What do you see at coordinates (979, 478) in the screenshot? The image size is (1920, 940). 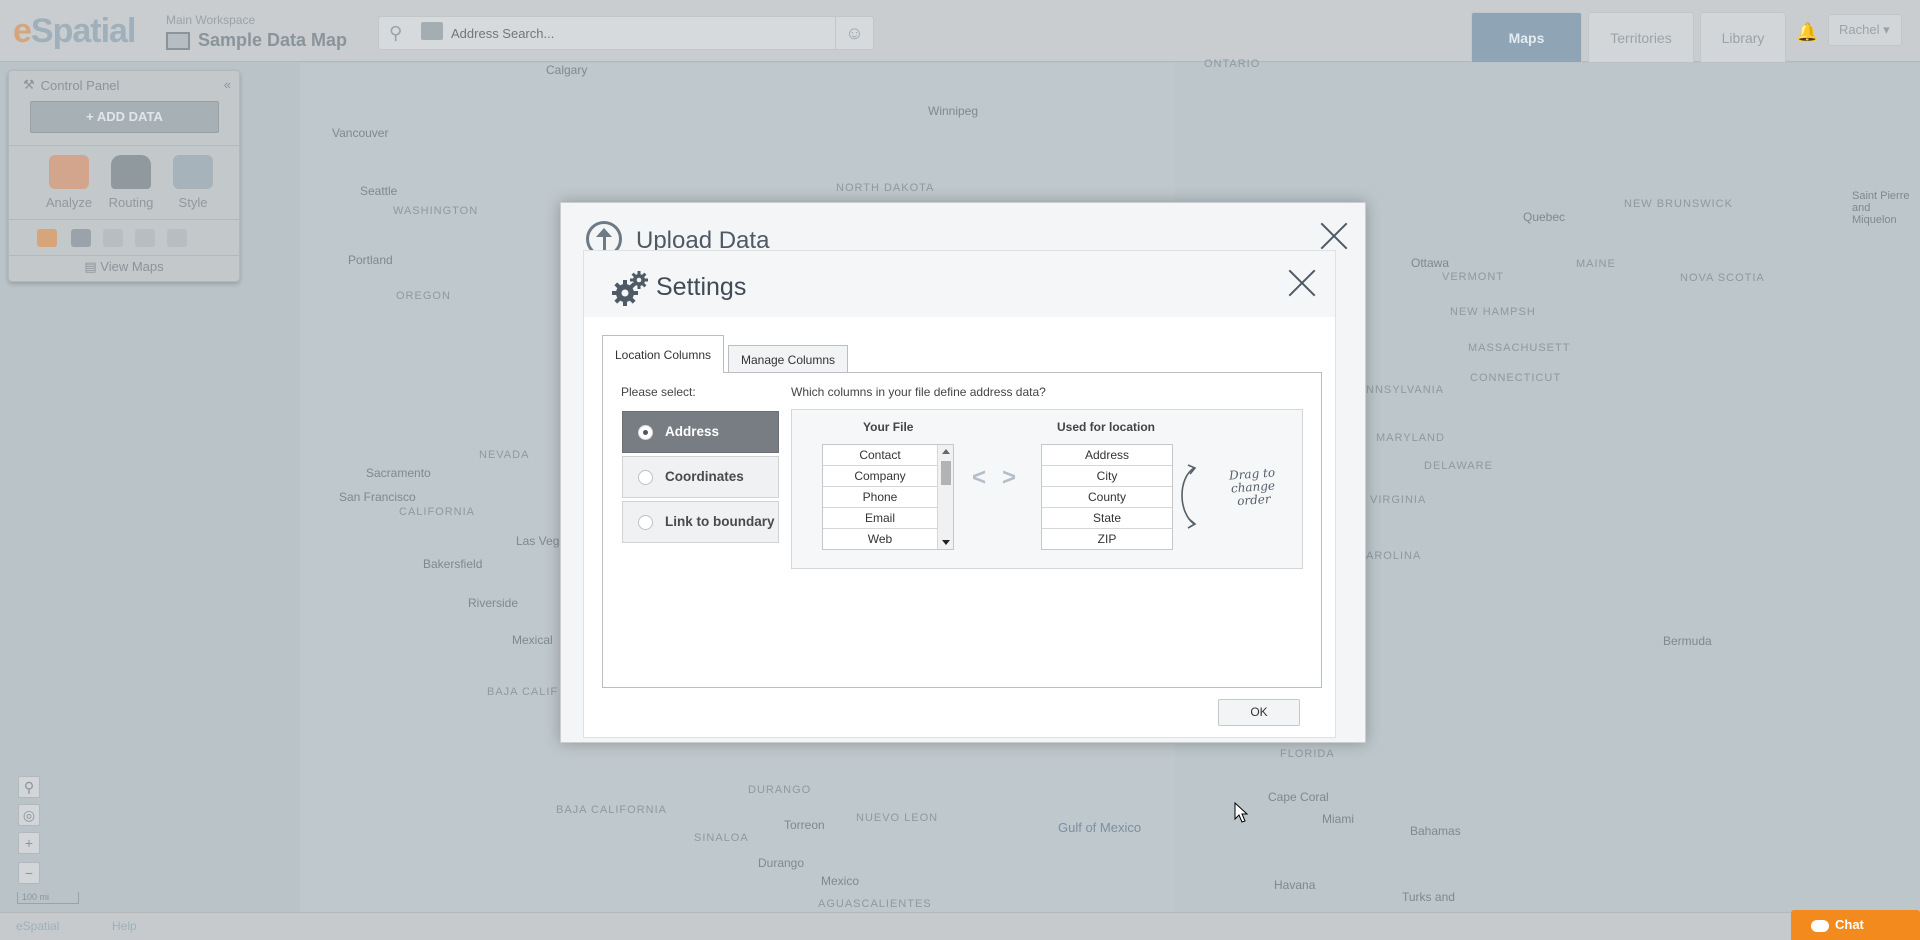 I see `move-left-button: <` at bounding box center [979, 478].